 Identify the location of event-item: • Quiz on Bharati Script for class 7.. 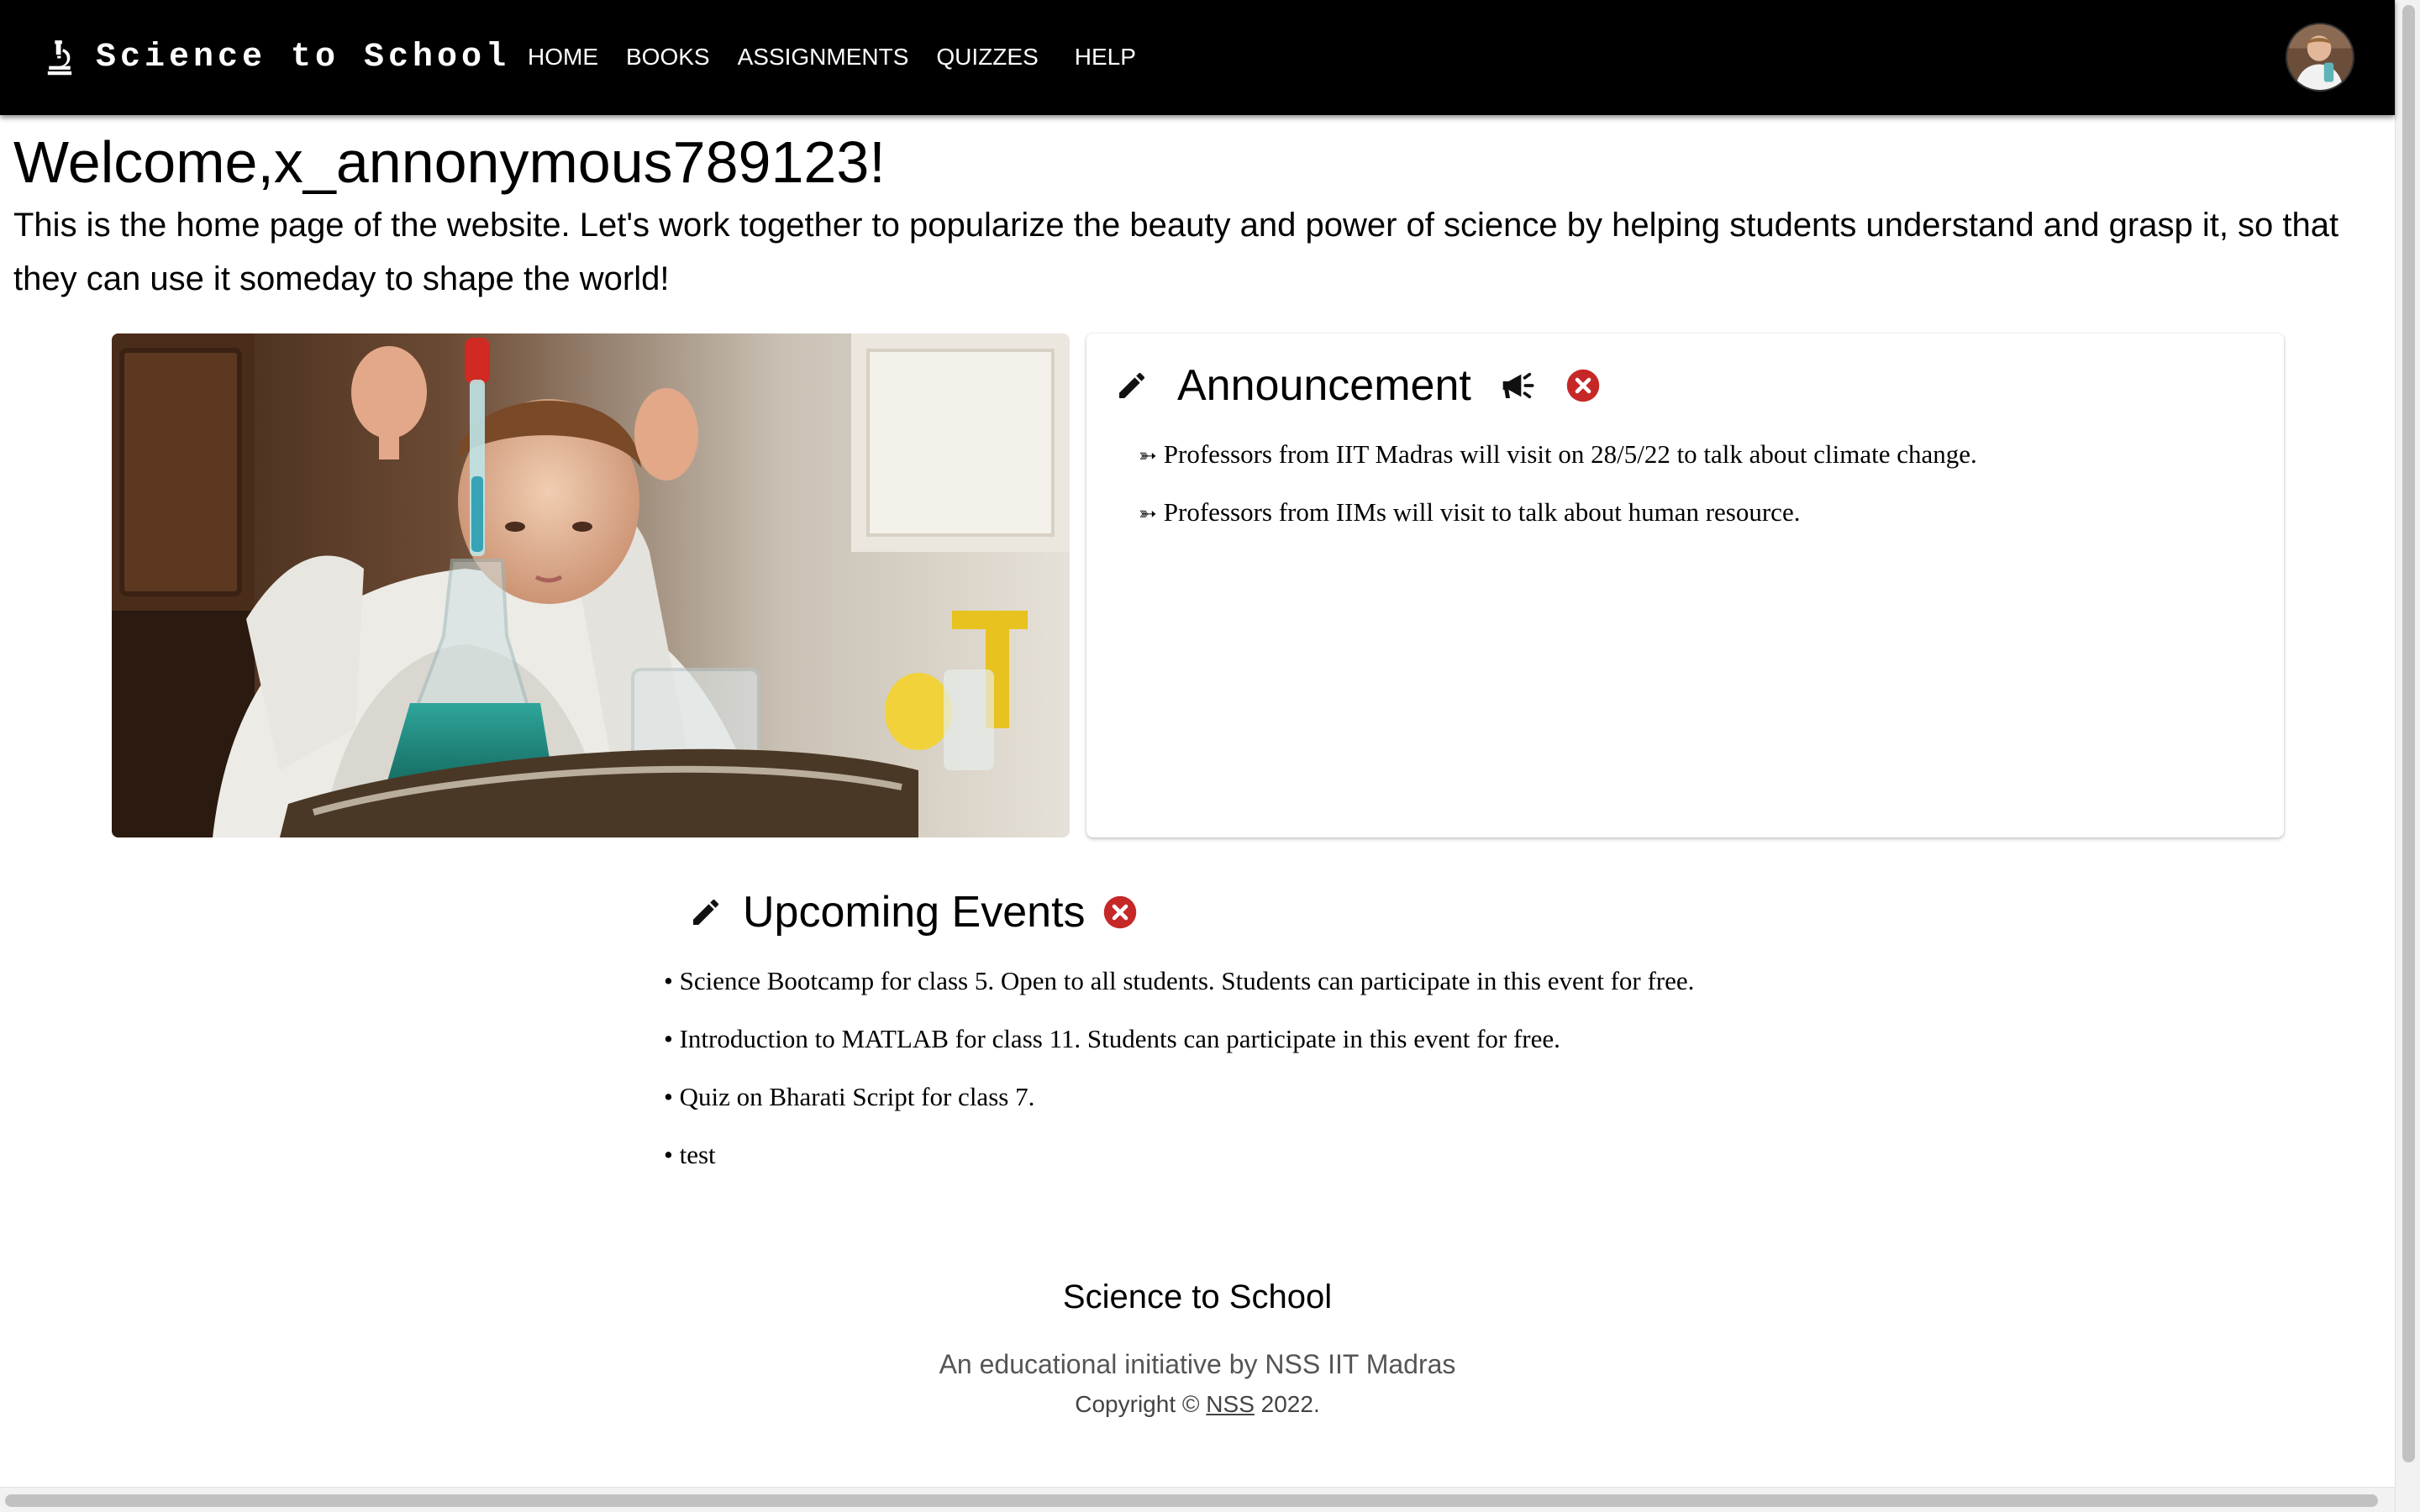
(1179, 1109).